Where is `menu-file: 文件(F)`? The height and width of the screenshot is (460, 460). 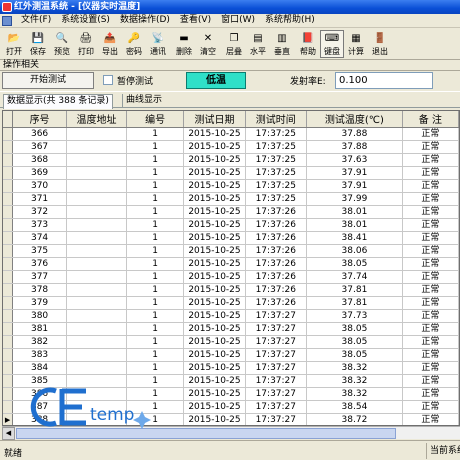
menu-file: 文件(F) is located at coordinates (36, 20).